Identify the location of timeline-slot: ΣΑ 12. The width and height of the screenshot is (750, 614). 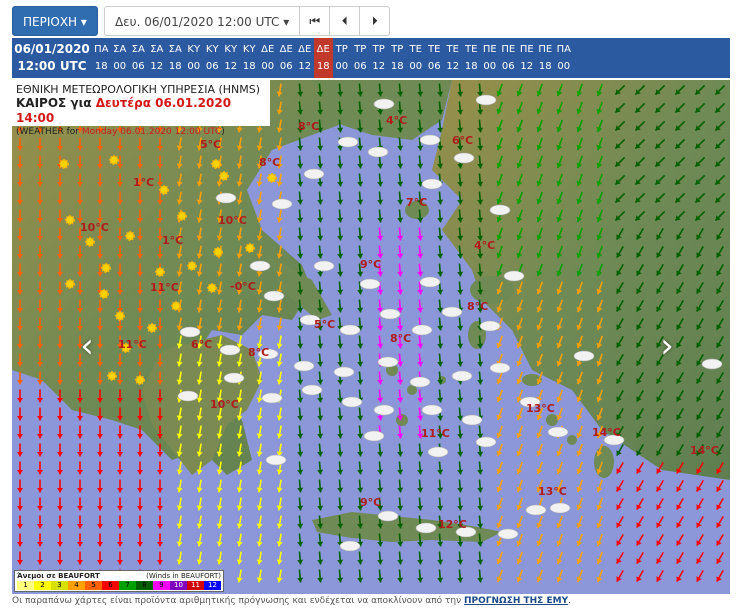
(157, 58).